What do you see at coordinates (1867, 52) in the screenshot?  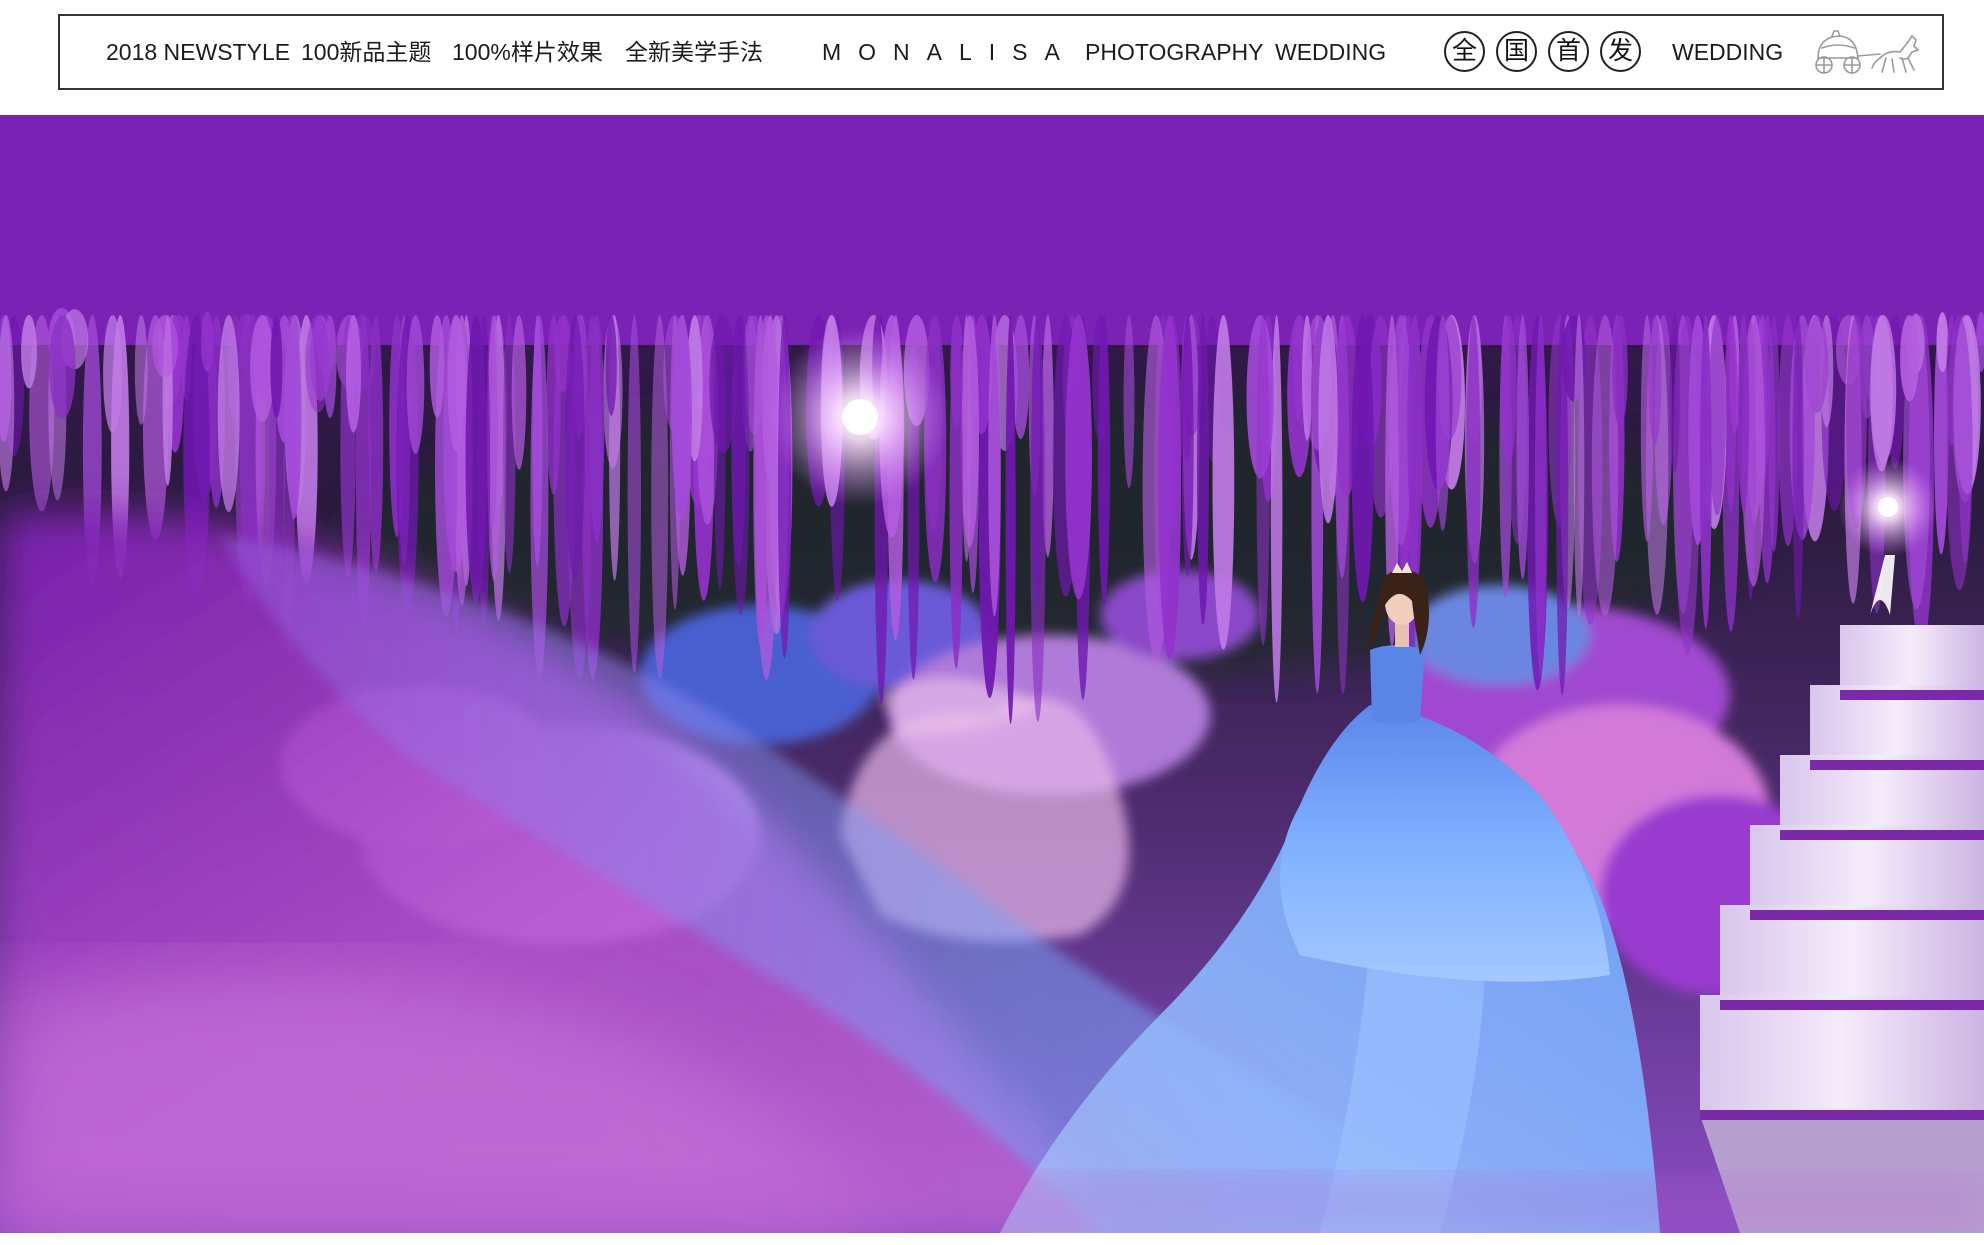 I see `carriage-icon` at bounding box center [1867, 52].